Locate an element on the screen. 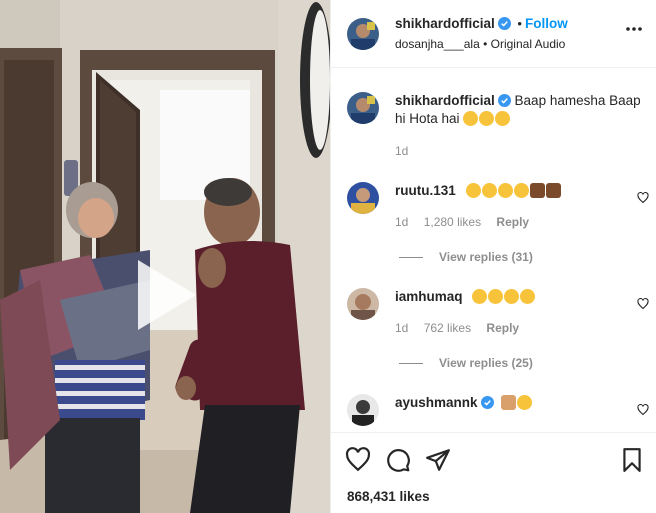 The image size is (656, 513). more-options-icon is located at coordinates (634, 29).